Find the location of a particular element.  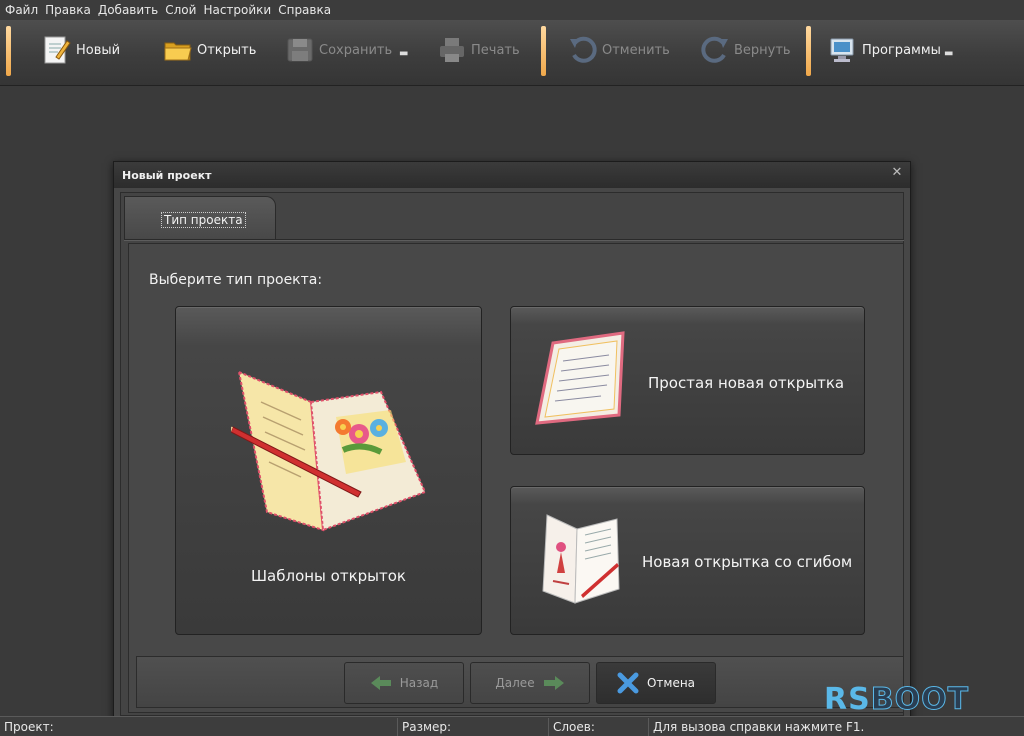

tab-project-type-label: Тип проекта is located at coordinates (203, 220).